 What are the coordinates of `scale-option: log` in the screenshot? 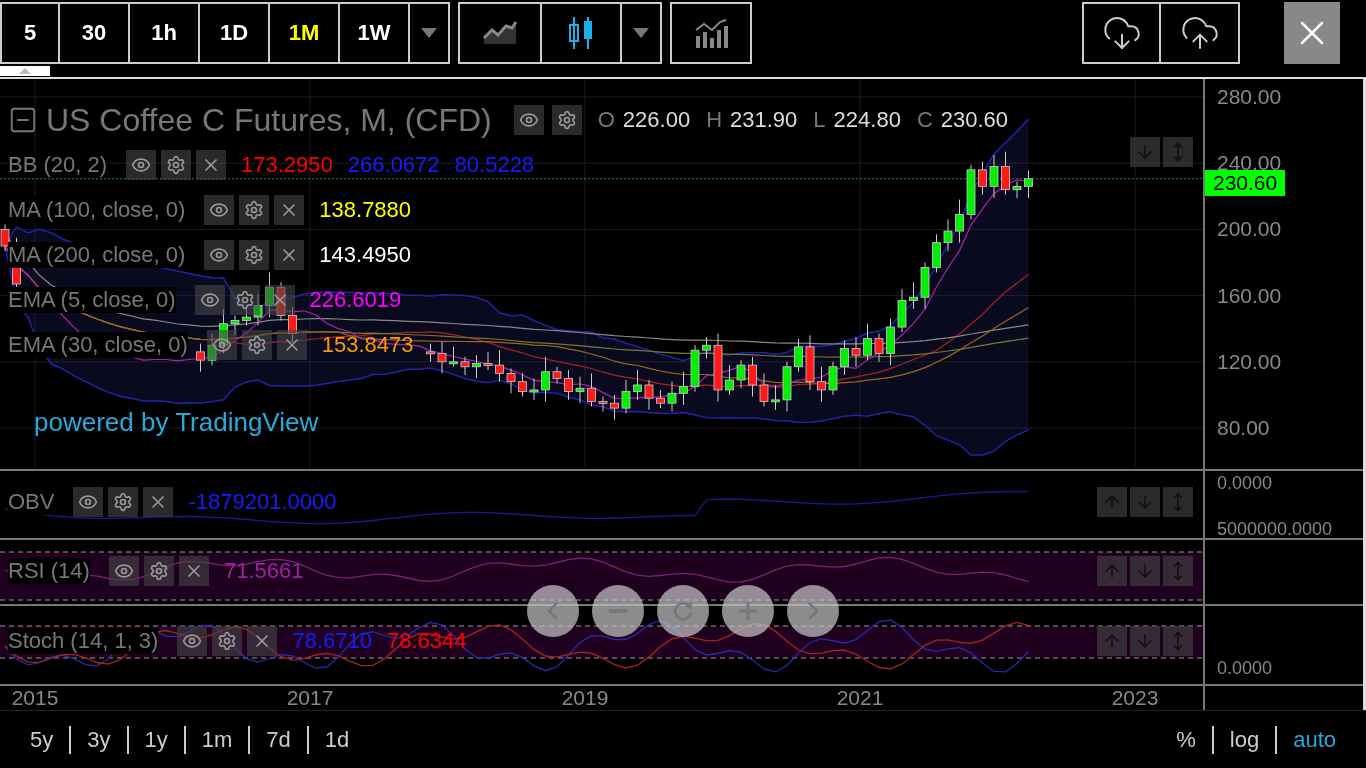 It's located at (1244, 739).